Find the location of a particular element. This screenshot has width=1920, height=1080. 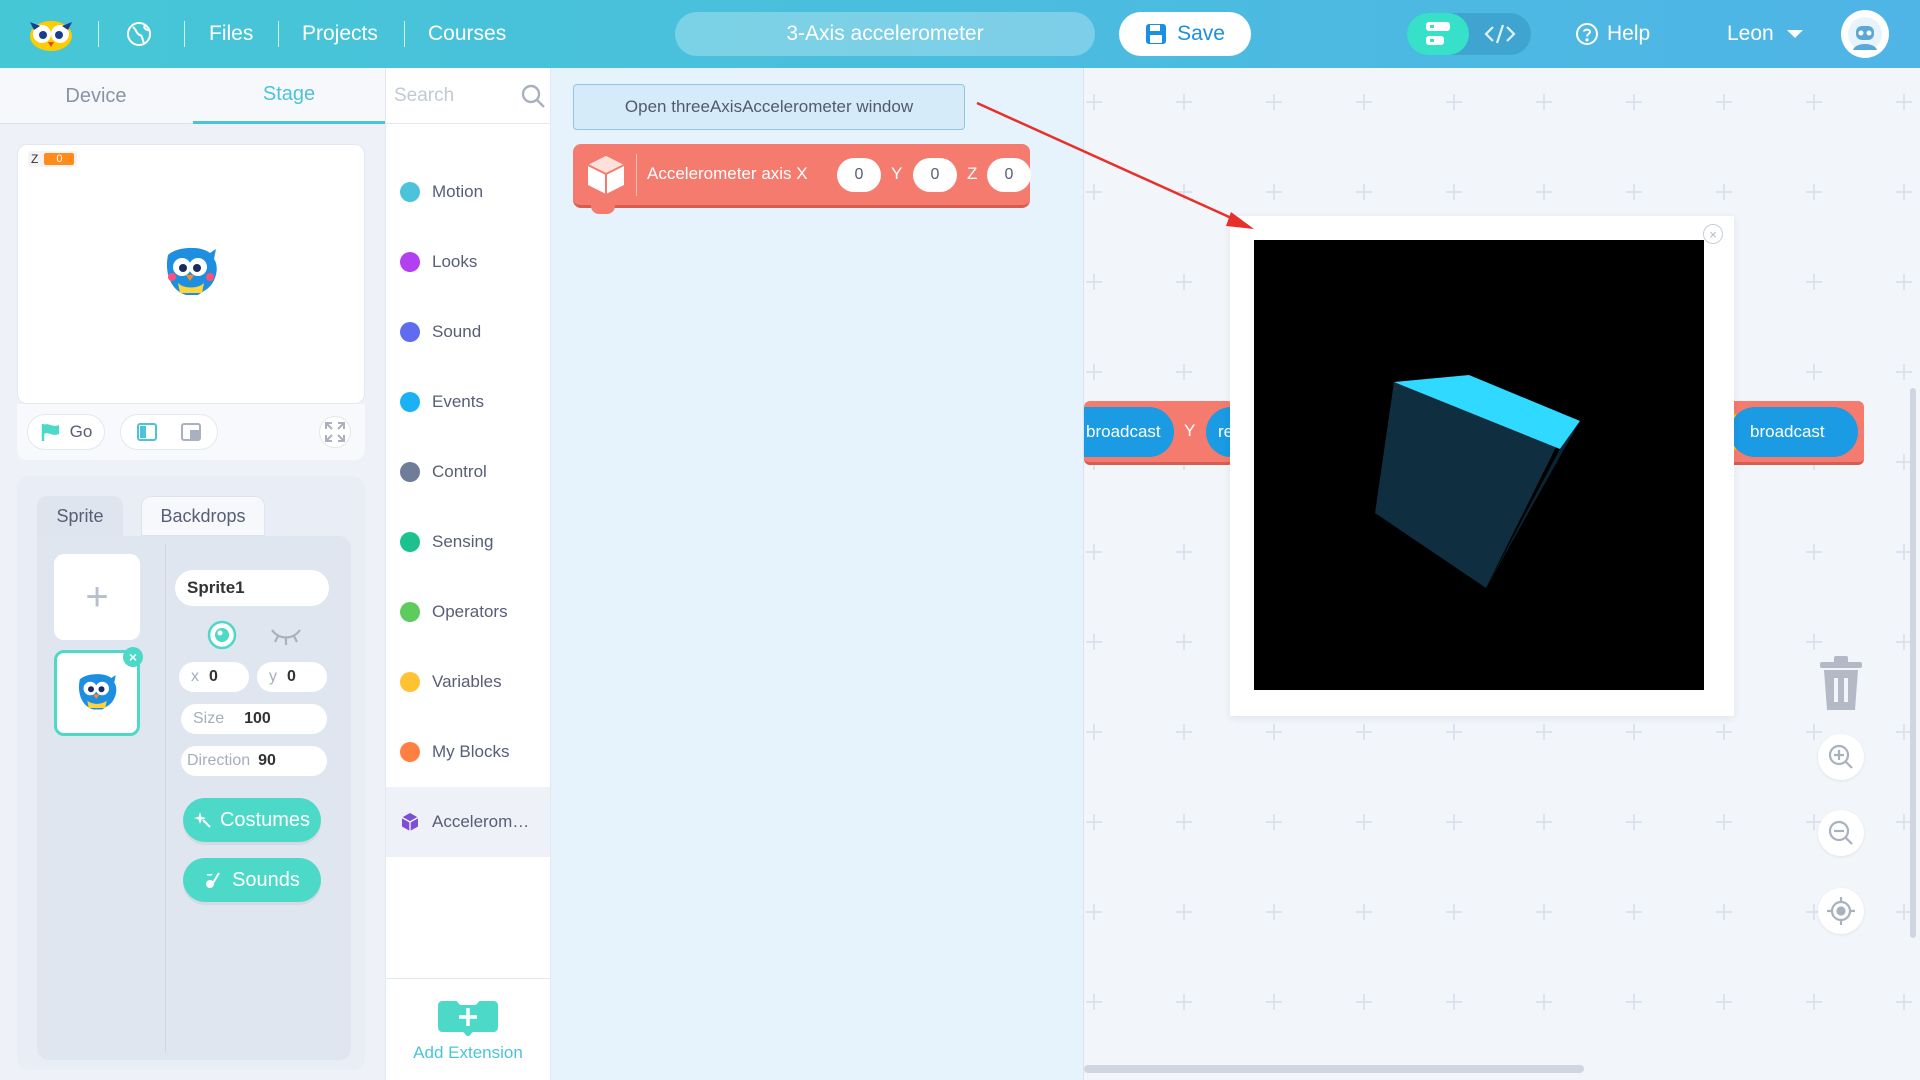

add-sprite-button: + is located at coordinates (97, 597).